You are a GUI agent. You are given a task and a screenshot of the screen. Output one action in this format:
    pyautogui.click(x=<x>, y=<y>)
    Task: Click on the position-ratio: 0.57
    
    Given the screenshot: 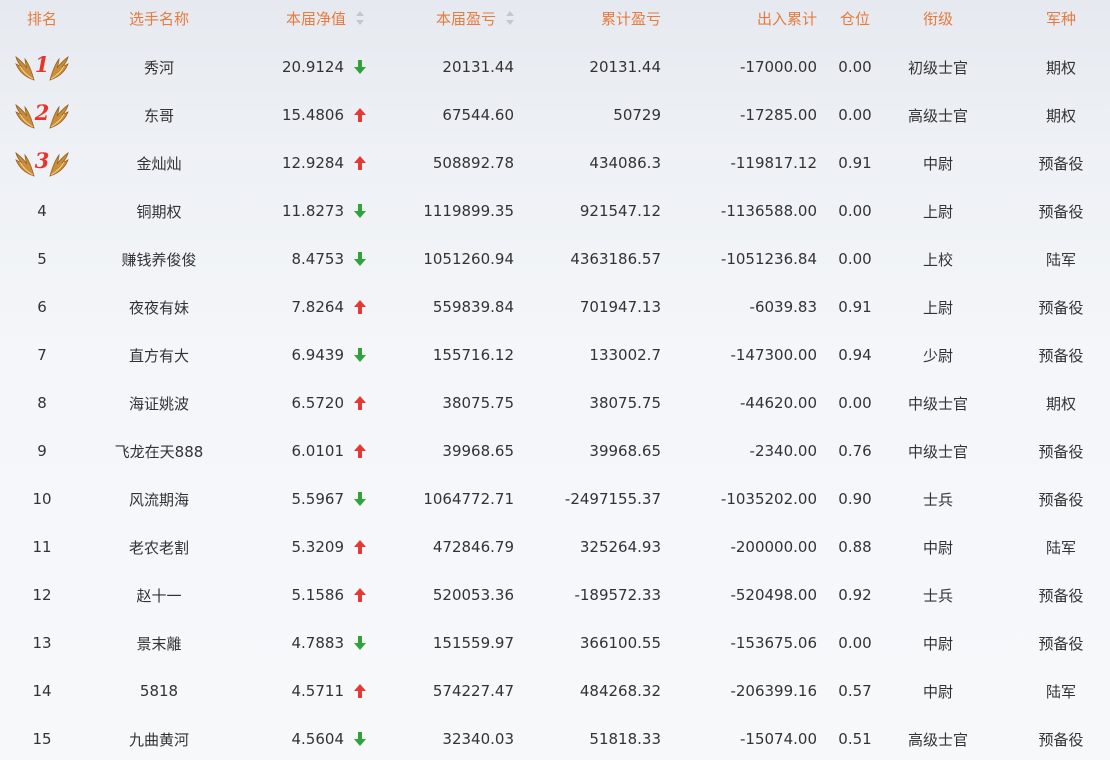 What is the action you would take?
    pyautogui.click(x=855, y=691)
    